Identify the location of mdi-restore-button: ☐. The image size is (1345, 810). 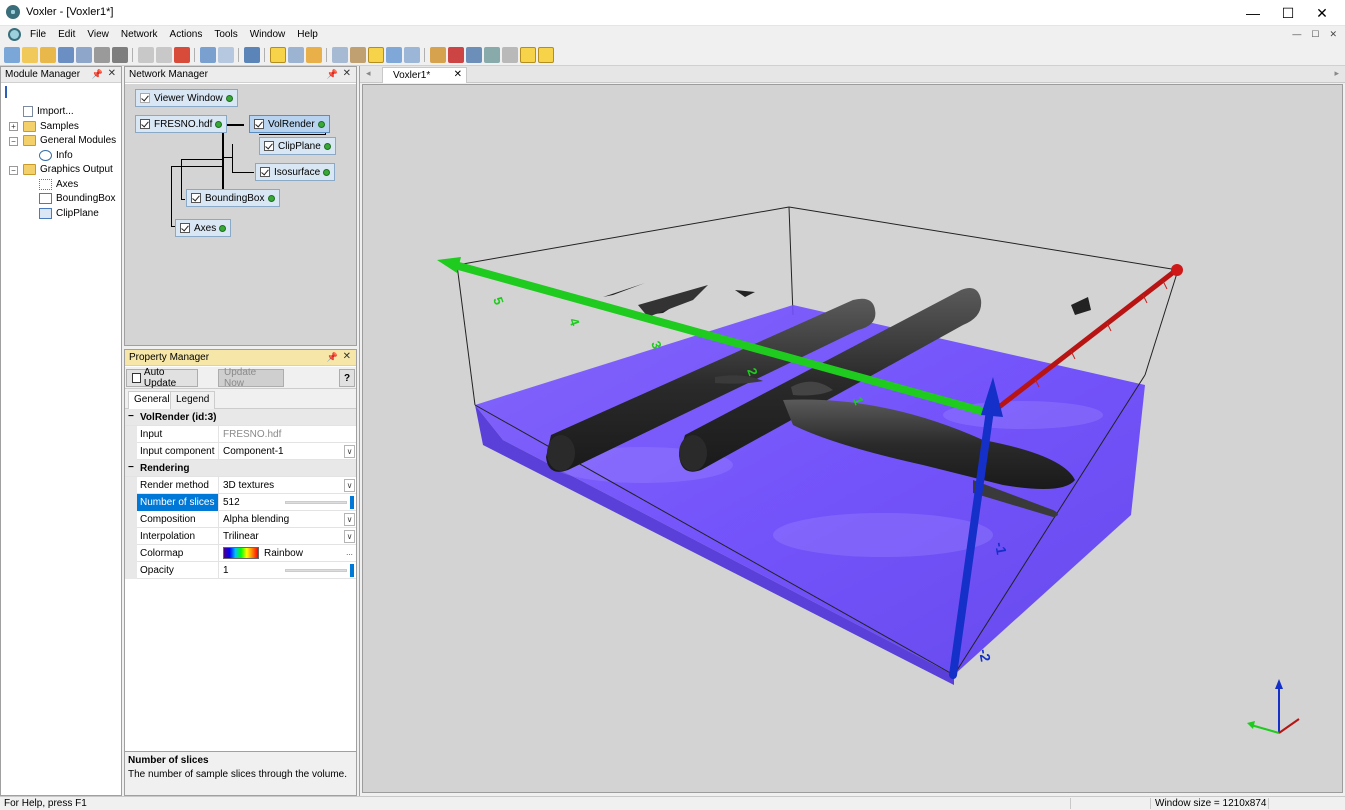
(1315, 34).